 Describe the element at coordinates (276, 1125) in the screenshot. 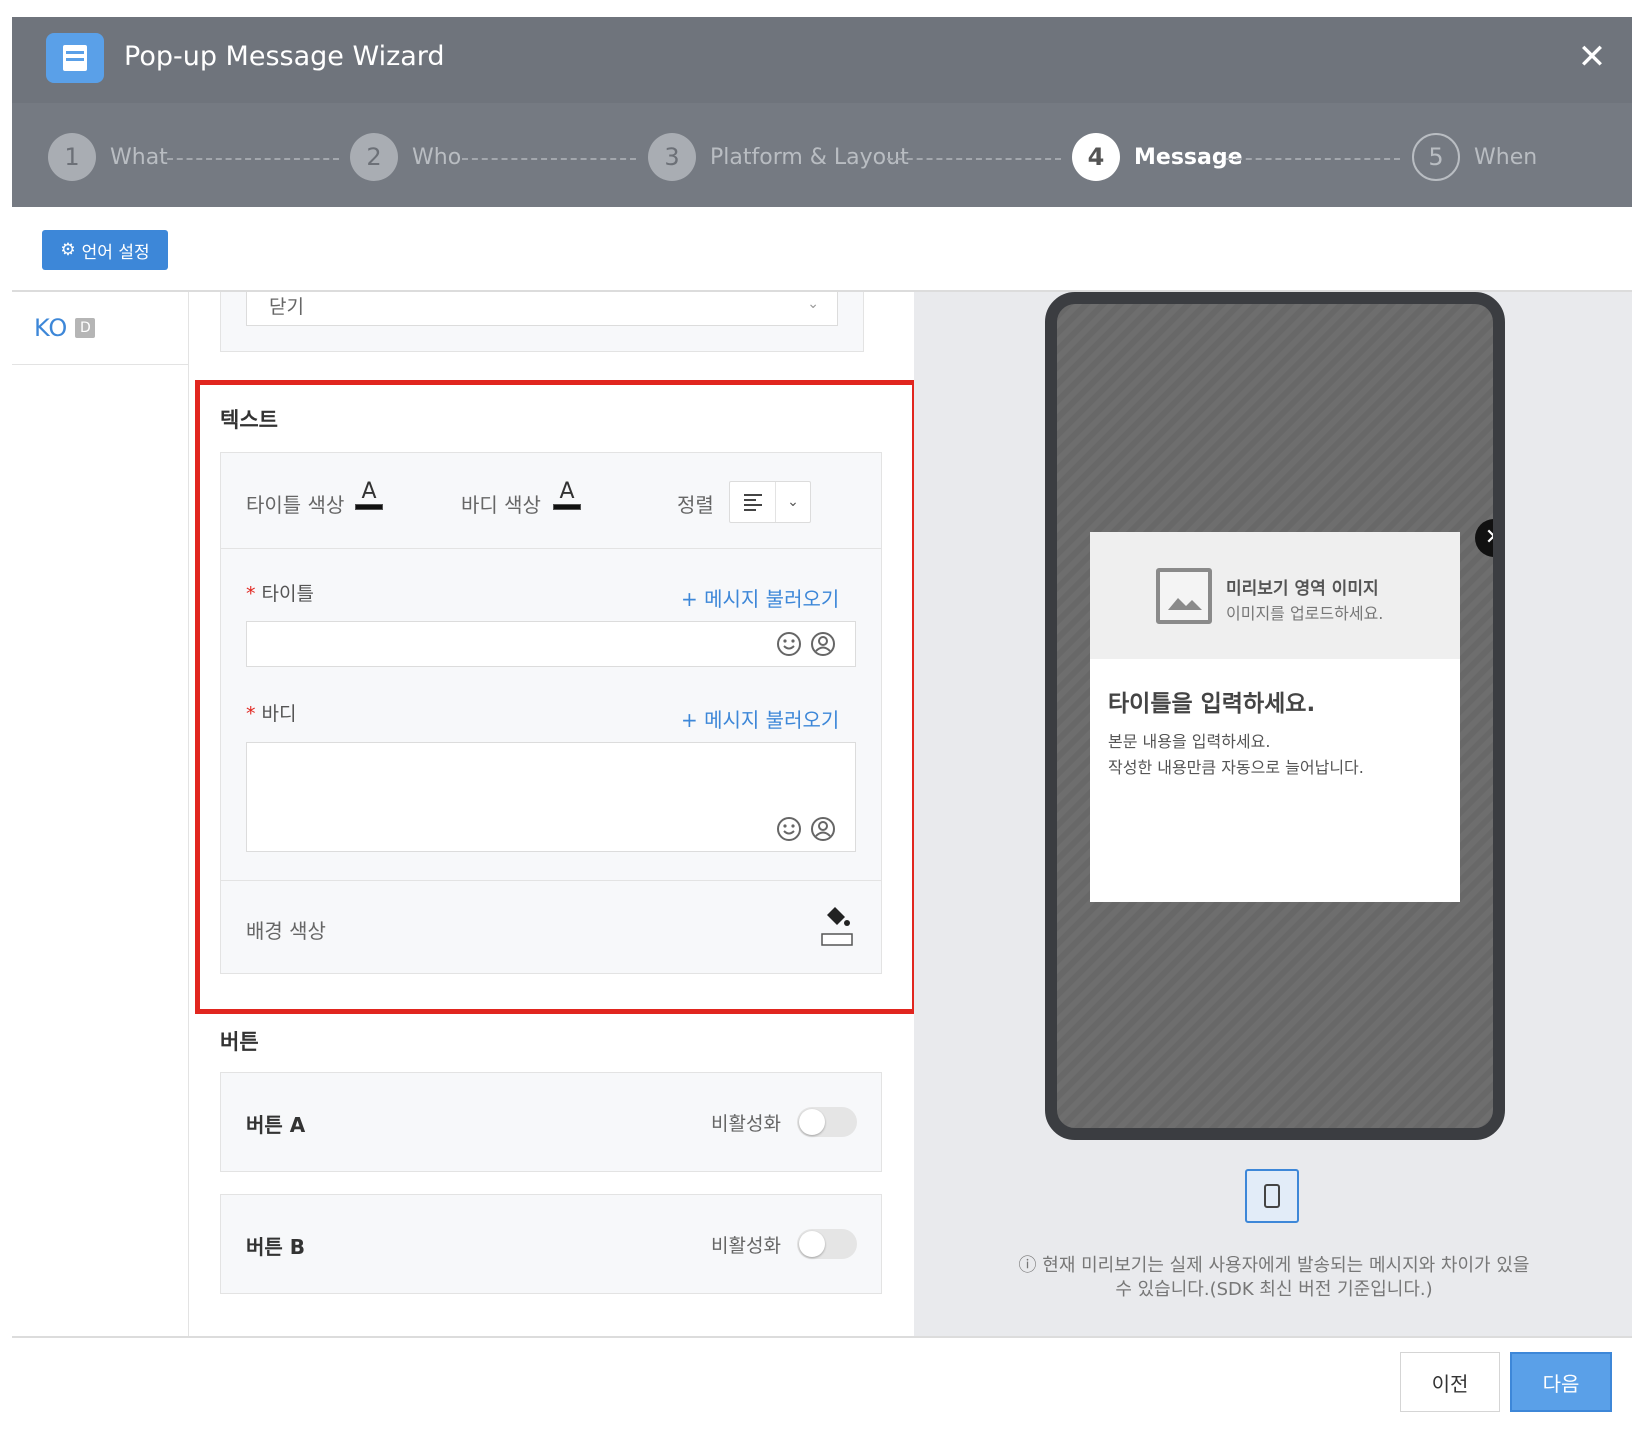

I see `button-a-label: 버튼 A` at that location.